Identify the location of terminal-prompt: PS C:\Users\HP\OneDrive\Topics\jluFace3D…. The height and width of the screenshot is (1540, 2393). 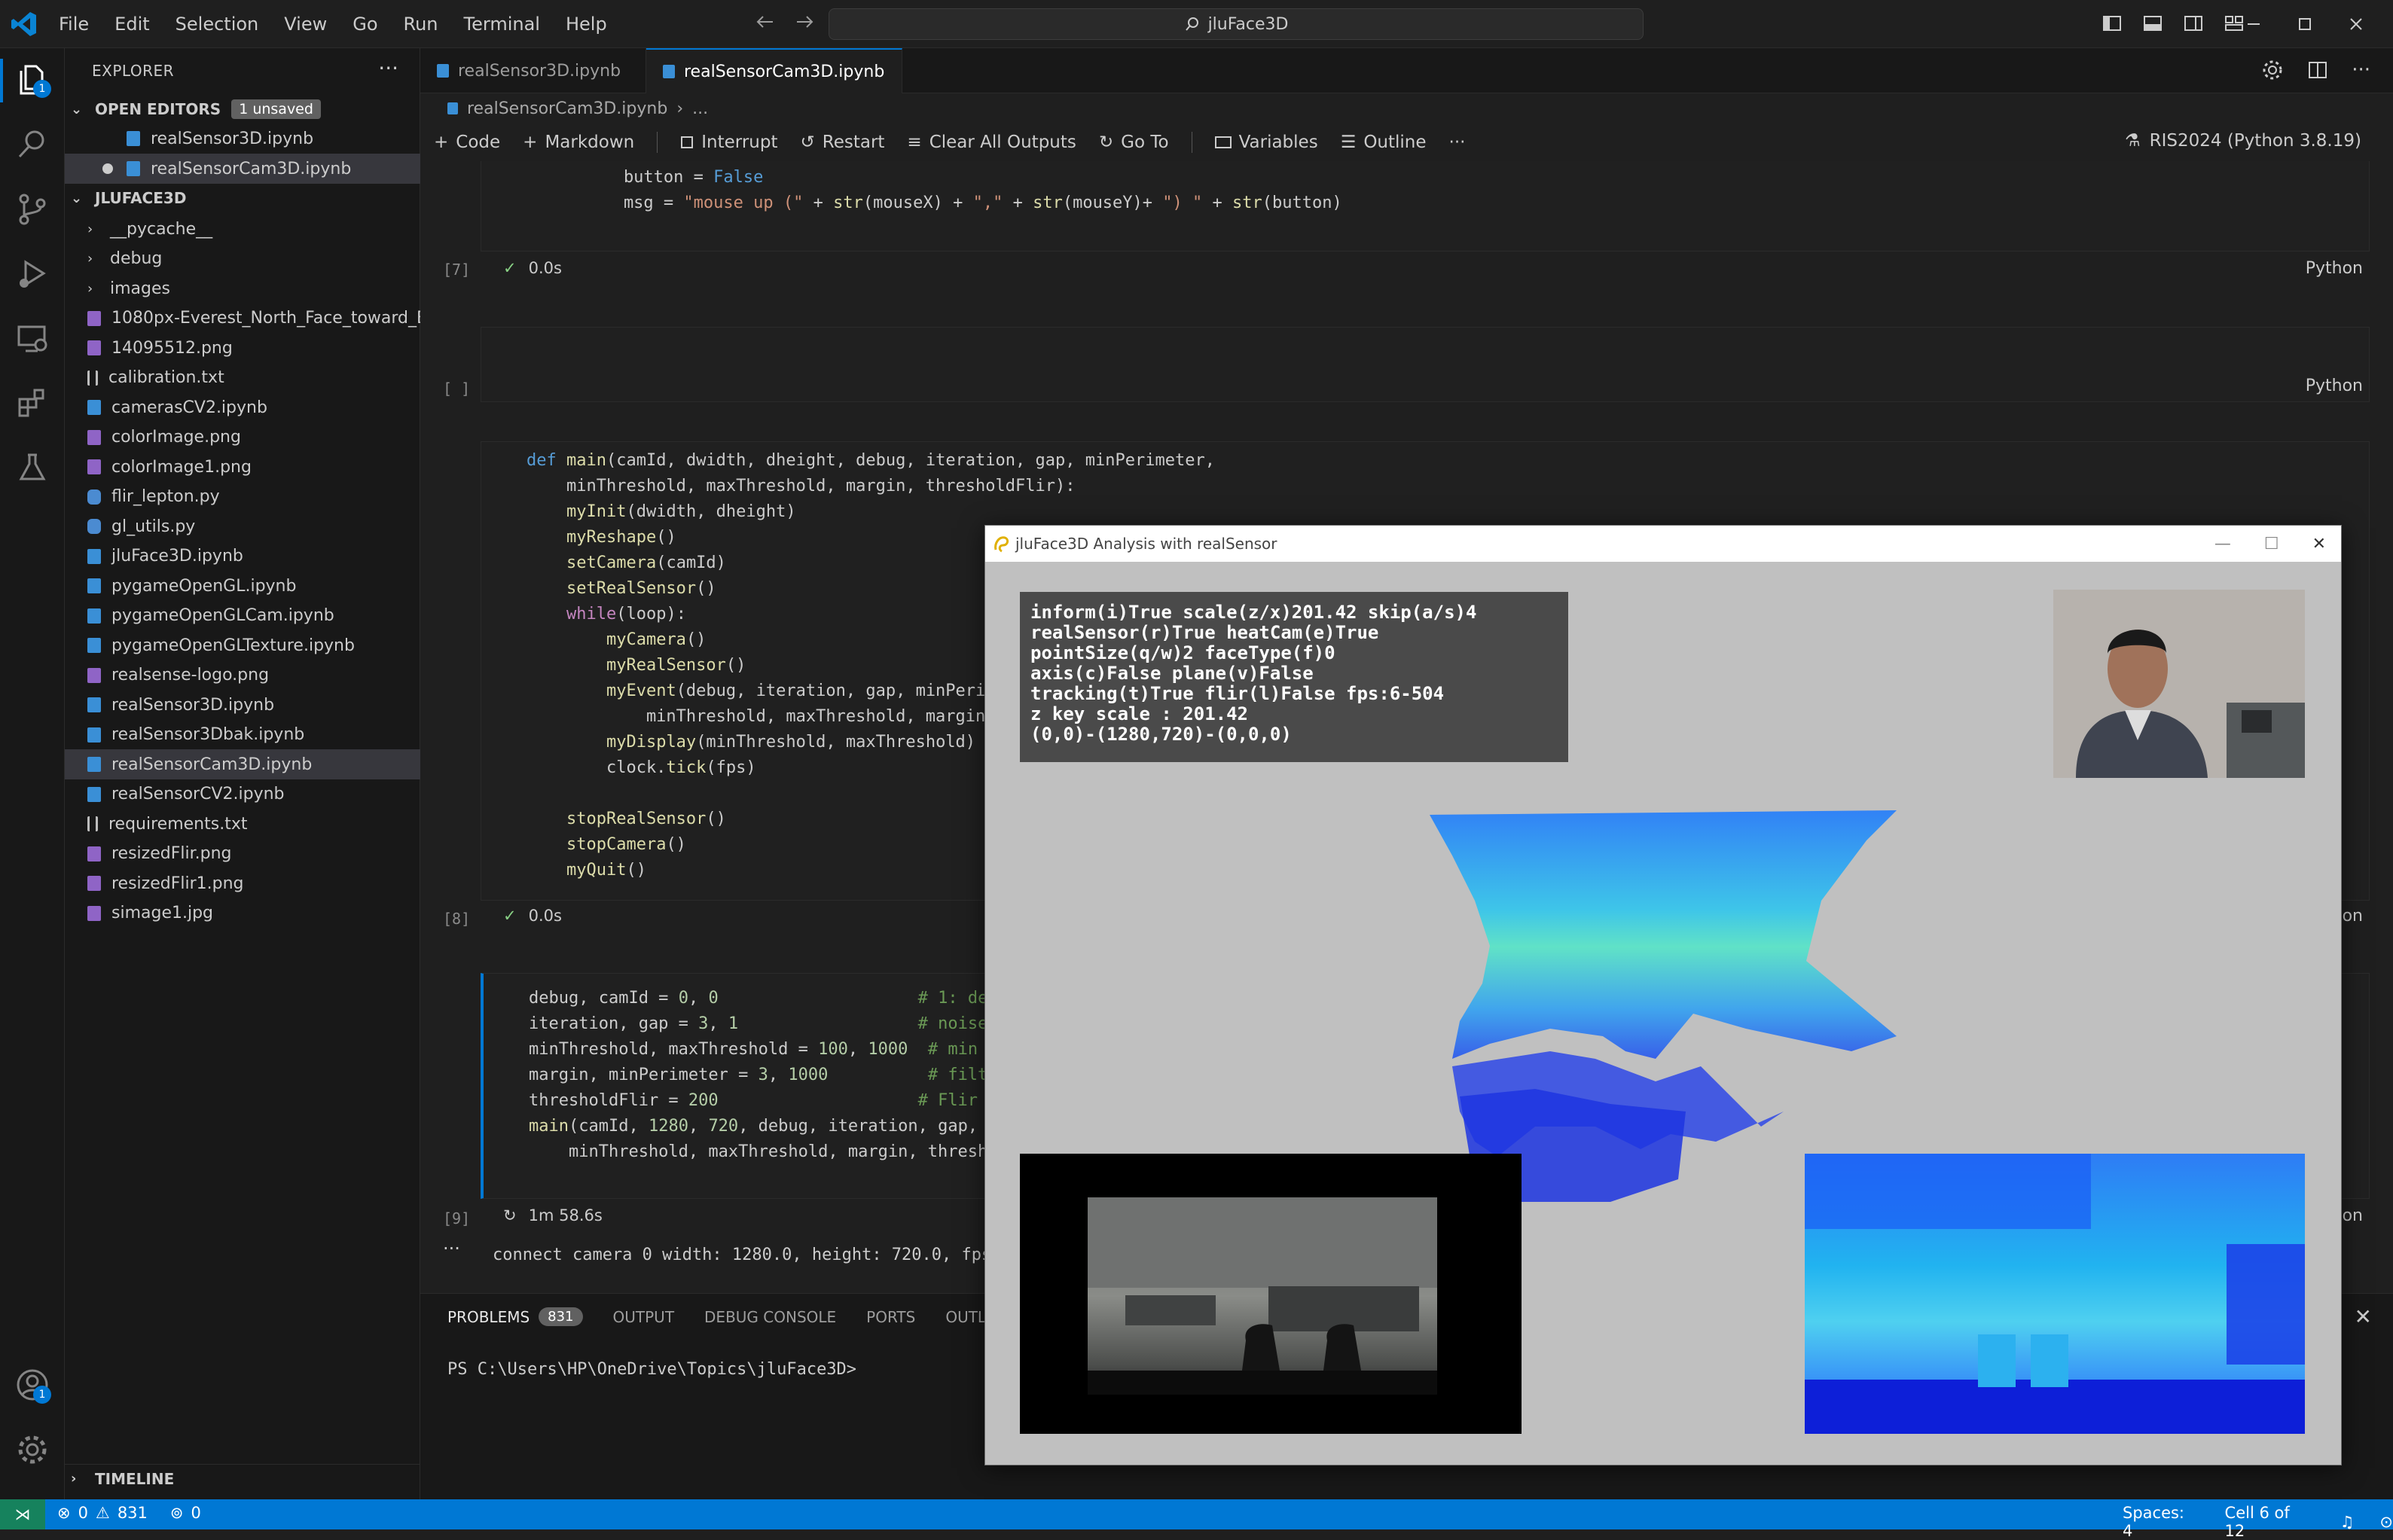
(651, 1369).